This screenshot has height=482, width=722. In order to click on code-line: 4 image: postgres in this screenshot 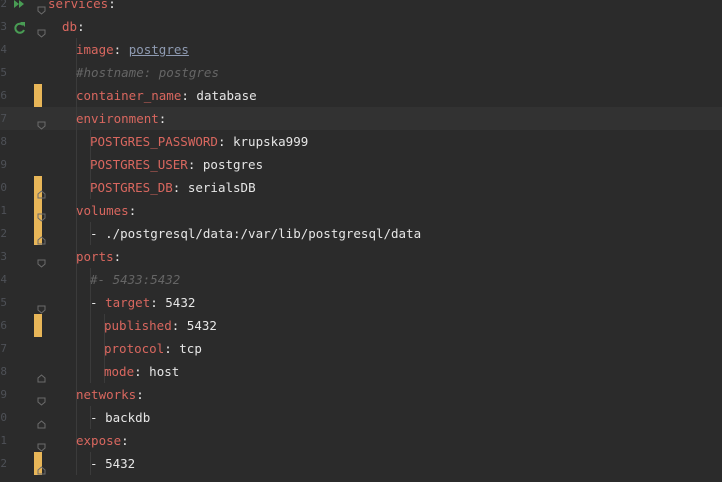, I will do `click(361, 49)`.